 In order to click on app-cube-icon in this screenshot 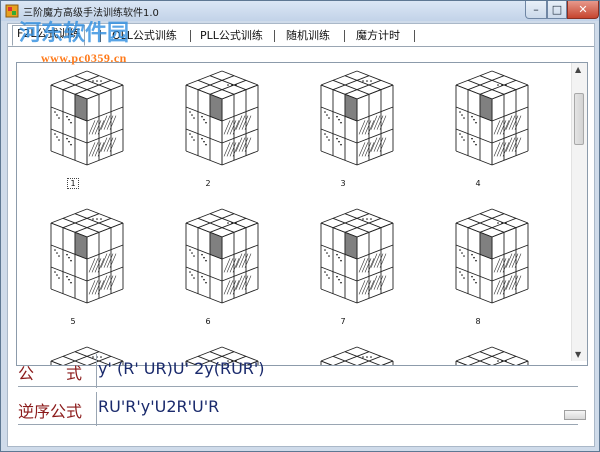, I will do `click(12, 11)`.